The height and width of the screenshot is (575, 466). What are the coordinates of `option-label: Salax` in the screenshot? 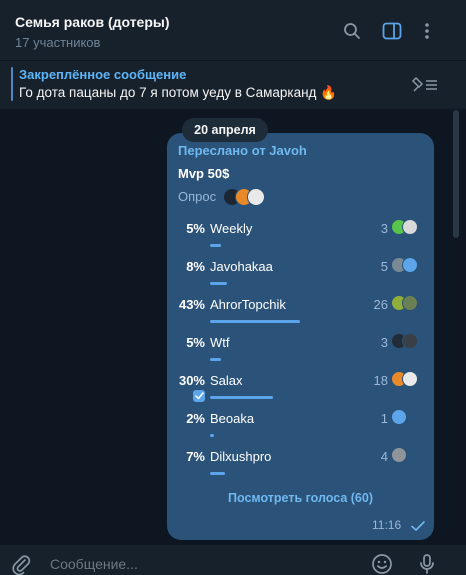 It's located at (226, 380).